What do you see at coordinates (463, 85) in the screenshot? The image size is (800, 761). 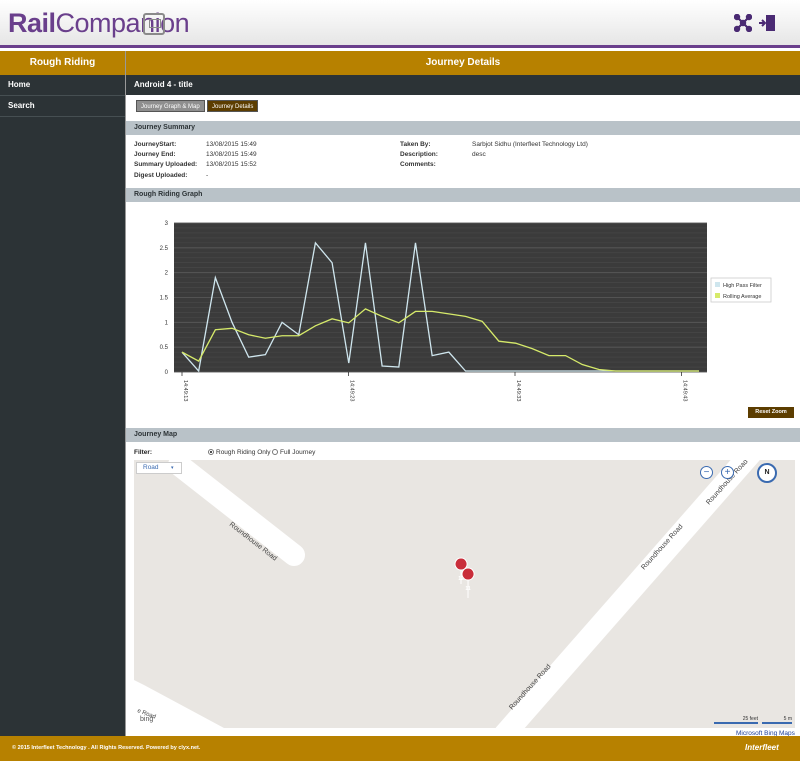 I see `journey-title: Android 4 - title` at bounding box center [463, 85].